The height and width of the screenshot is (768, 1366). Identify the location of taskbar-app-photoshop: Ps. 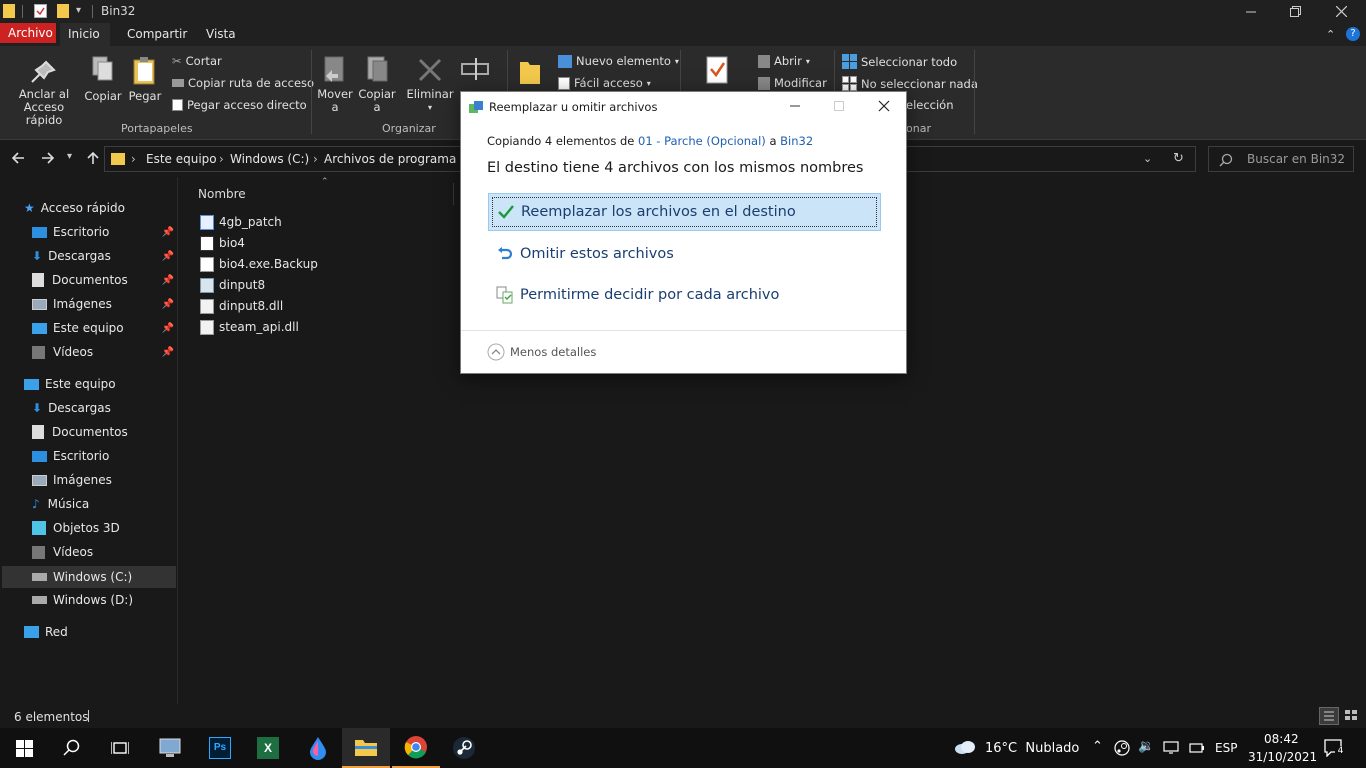
(220, 748).